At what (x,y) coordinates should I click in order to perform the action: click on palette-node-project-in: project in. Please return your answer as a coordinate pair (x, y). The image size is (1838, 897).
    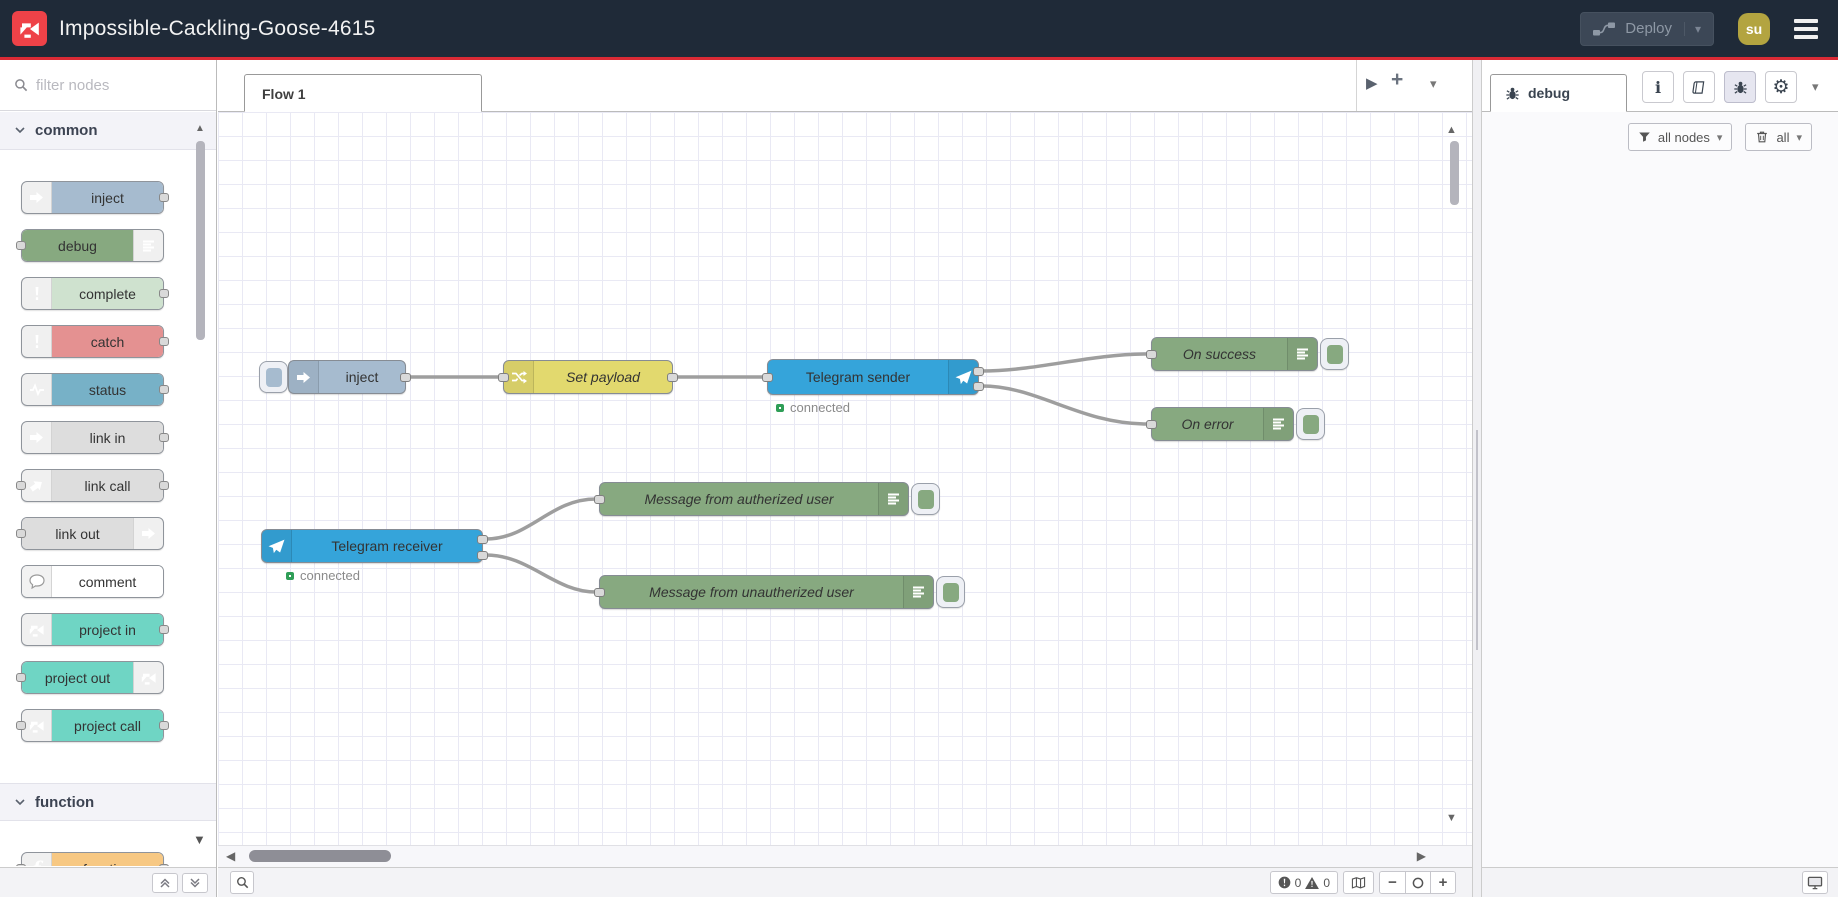
    Looking at the image, I should click on (95, 629).